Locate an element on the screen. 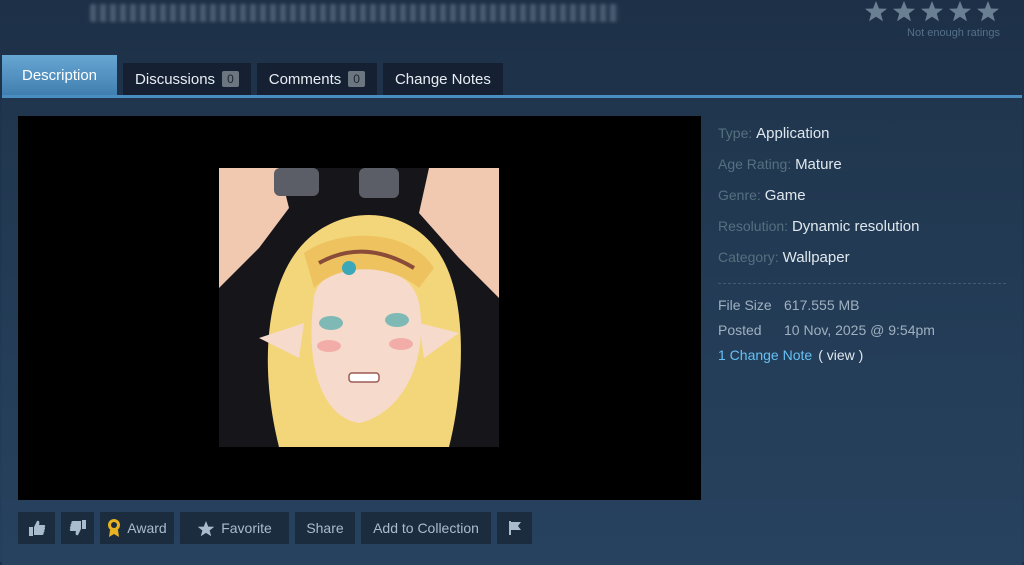 The image size is (1024, 565). meta-value: 617.555 MB is located at coordinates (822, 305).